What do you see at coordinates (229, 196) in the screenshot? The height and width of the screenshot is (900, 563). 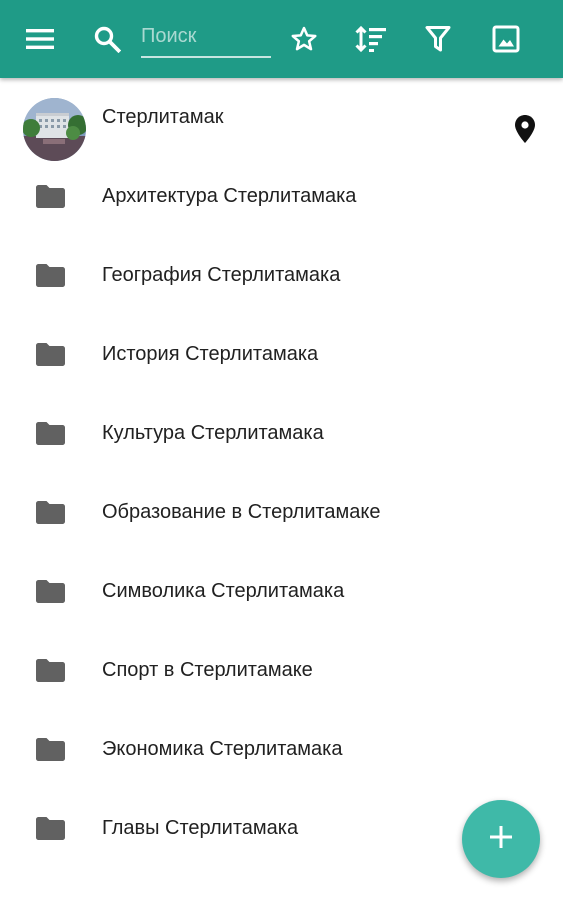 I see `list-item-label: Архитектура Стерлитамака` at bounding box center [229, 196].